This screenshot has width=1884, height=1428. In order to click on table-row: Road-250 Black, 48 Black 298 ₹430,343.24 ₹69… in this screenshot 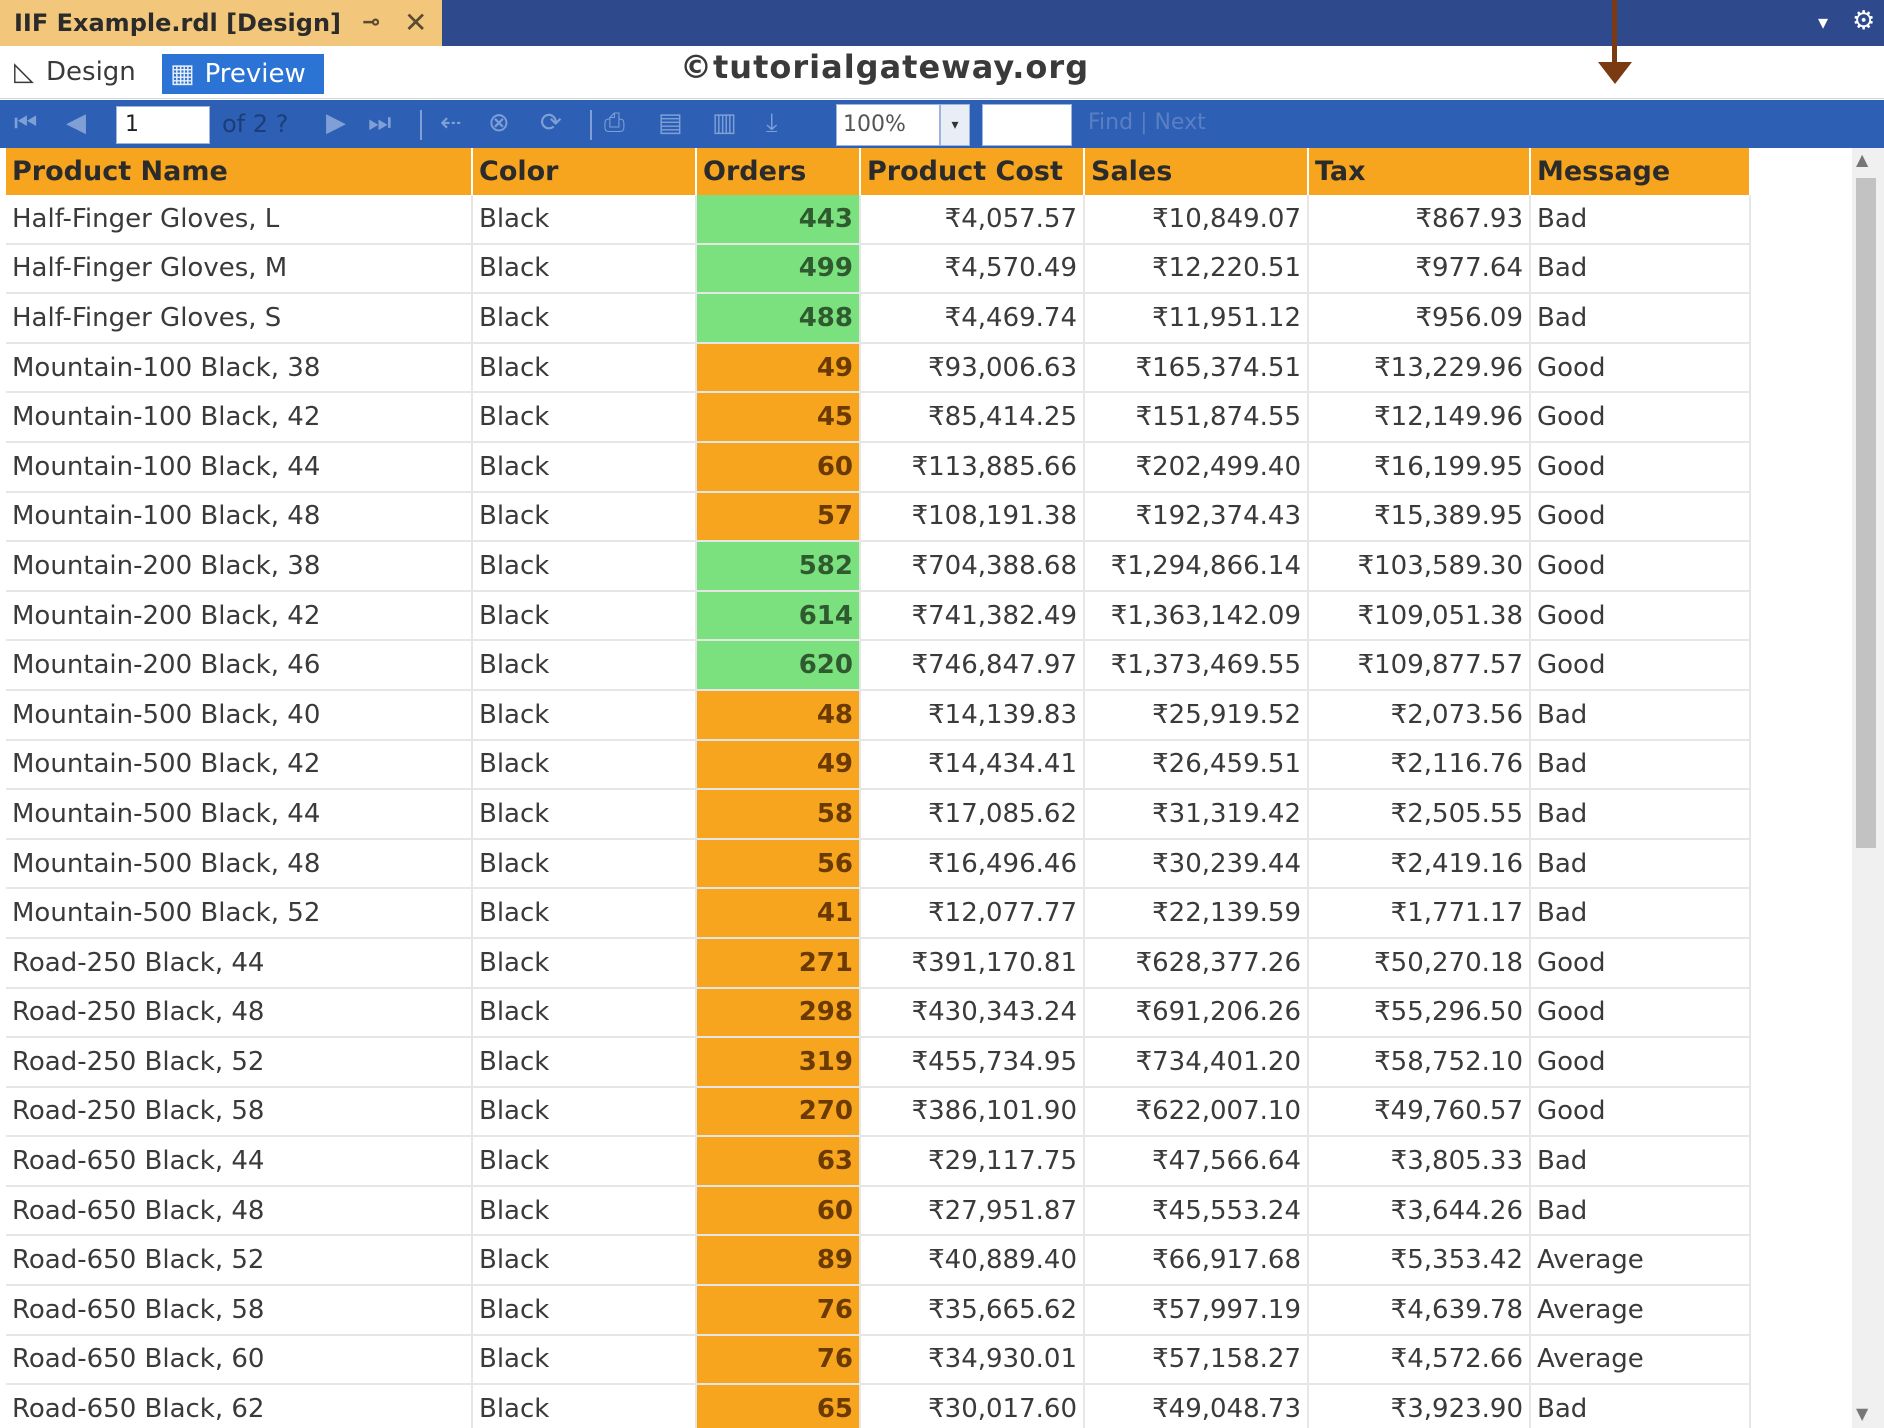, I will do `click(878, 1013)`.